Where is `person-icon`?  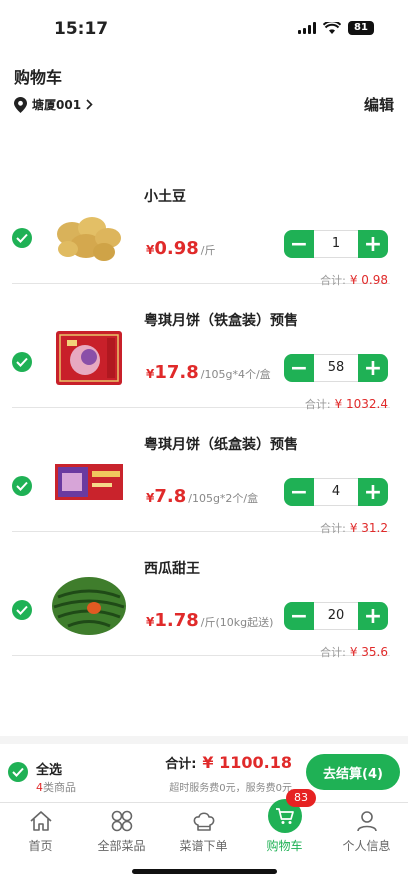 person-icon is located at coordinates (366, 821).